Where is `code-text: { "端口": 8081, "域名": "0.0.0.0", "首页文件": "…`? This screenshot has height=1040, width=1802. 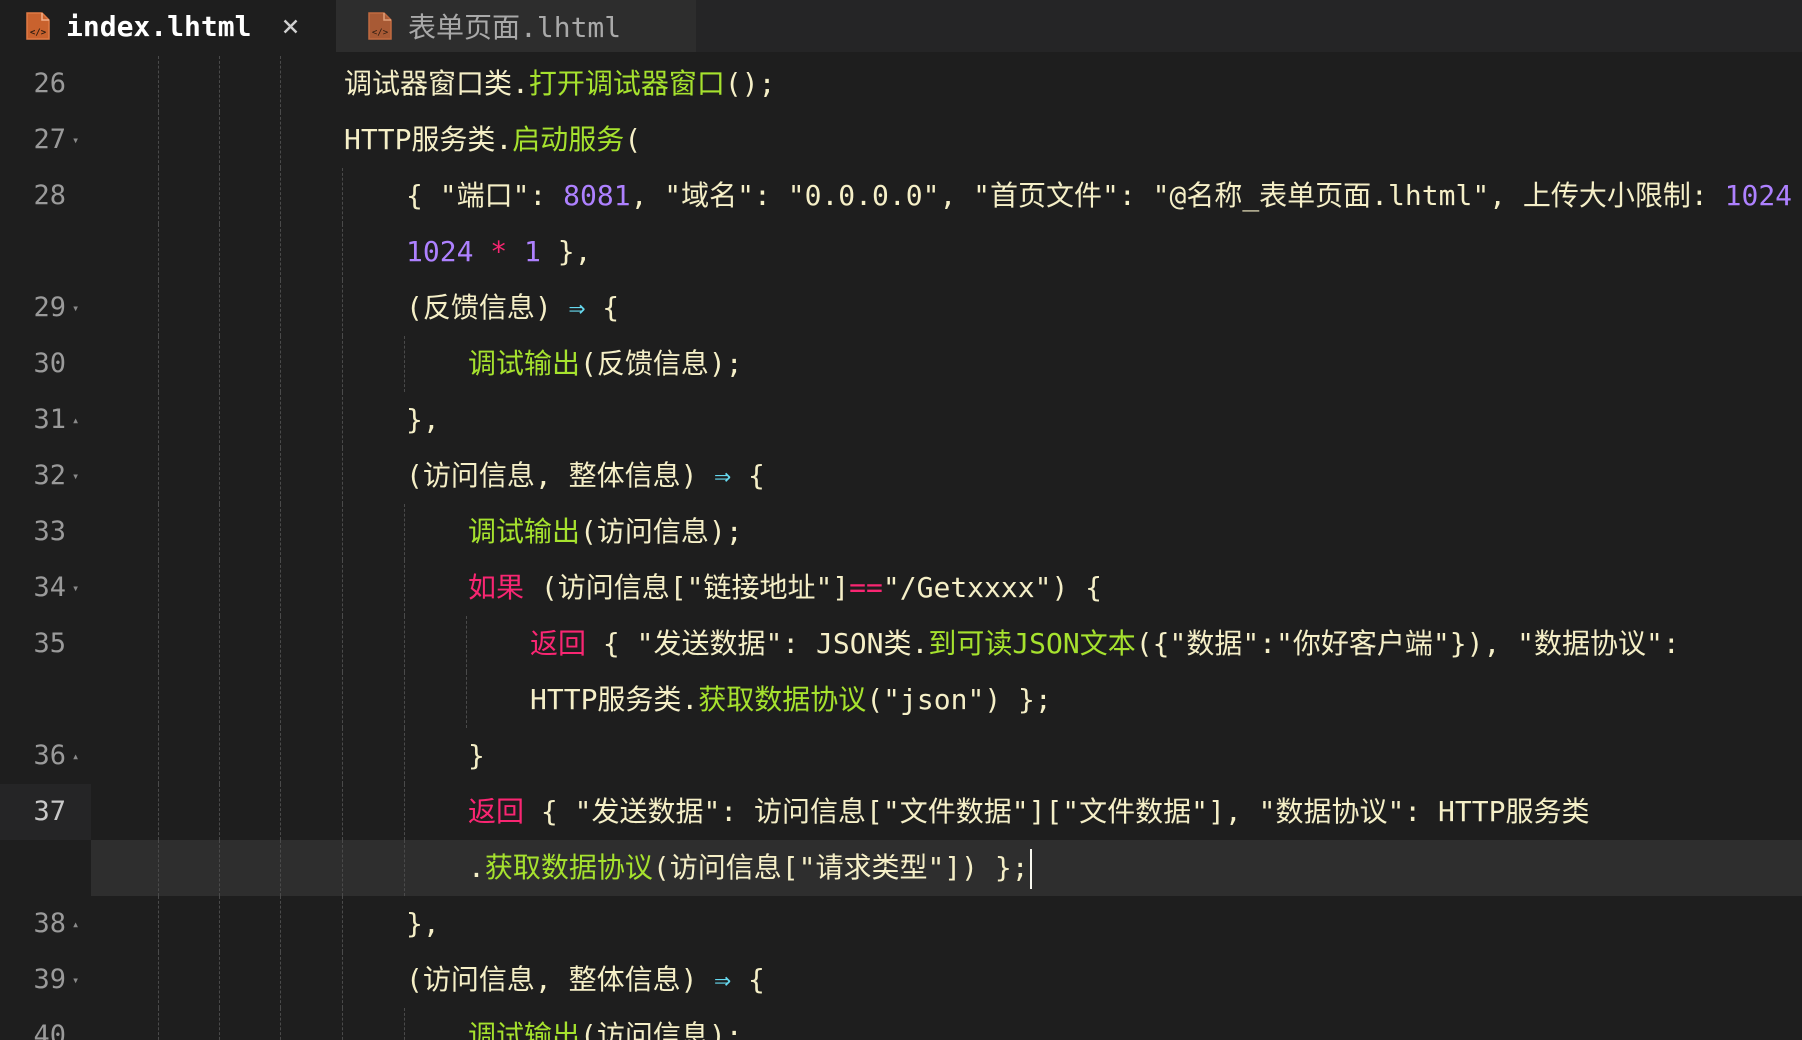 code-text: { "端口": 8081, "域名": "0.0.0.0", "首页文件": "… is located at coordinates (1104, 196).